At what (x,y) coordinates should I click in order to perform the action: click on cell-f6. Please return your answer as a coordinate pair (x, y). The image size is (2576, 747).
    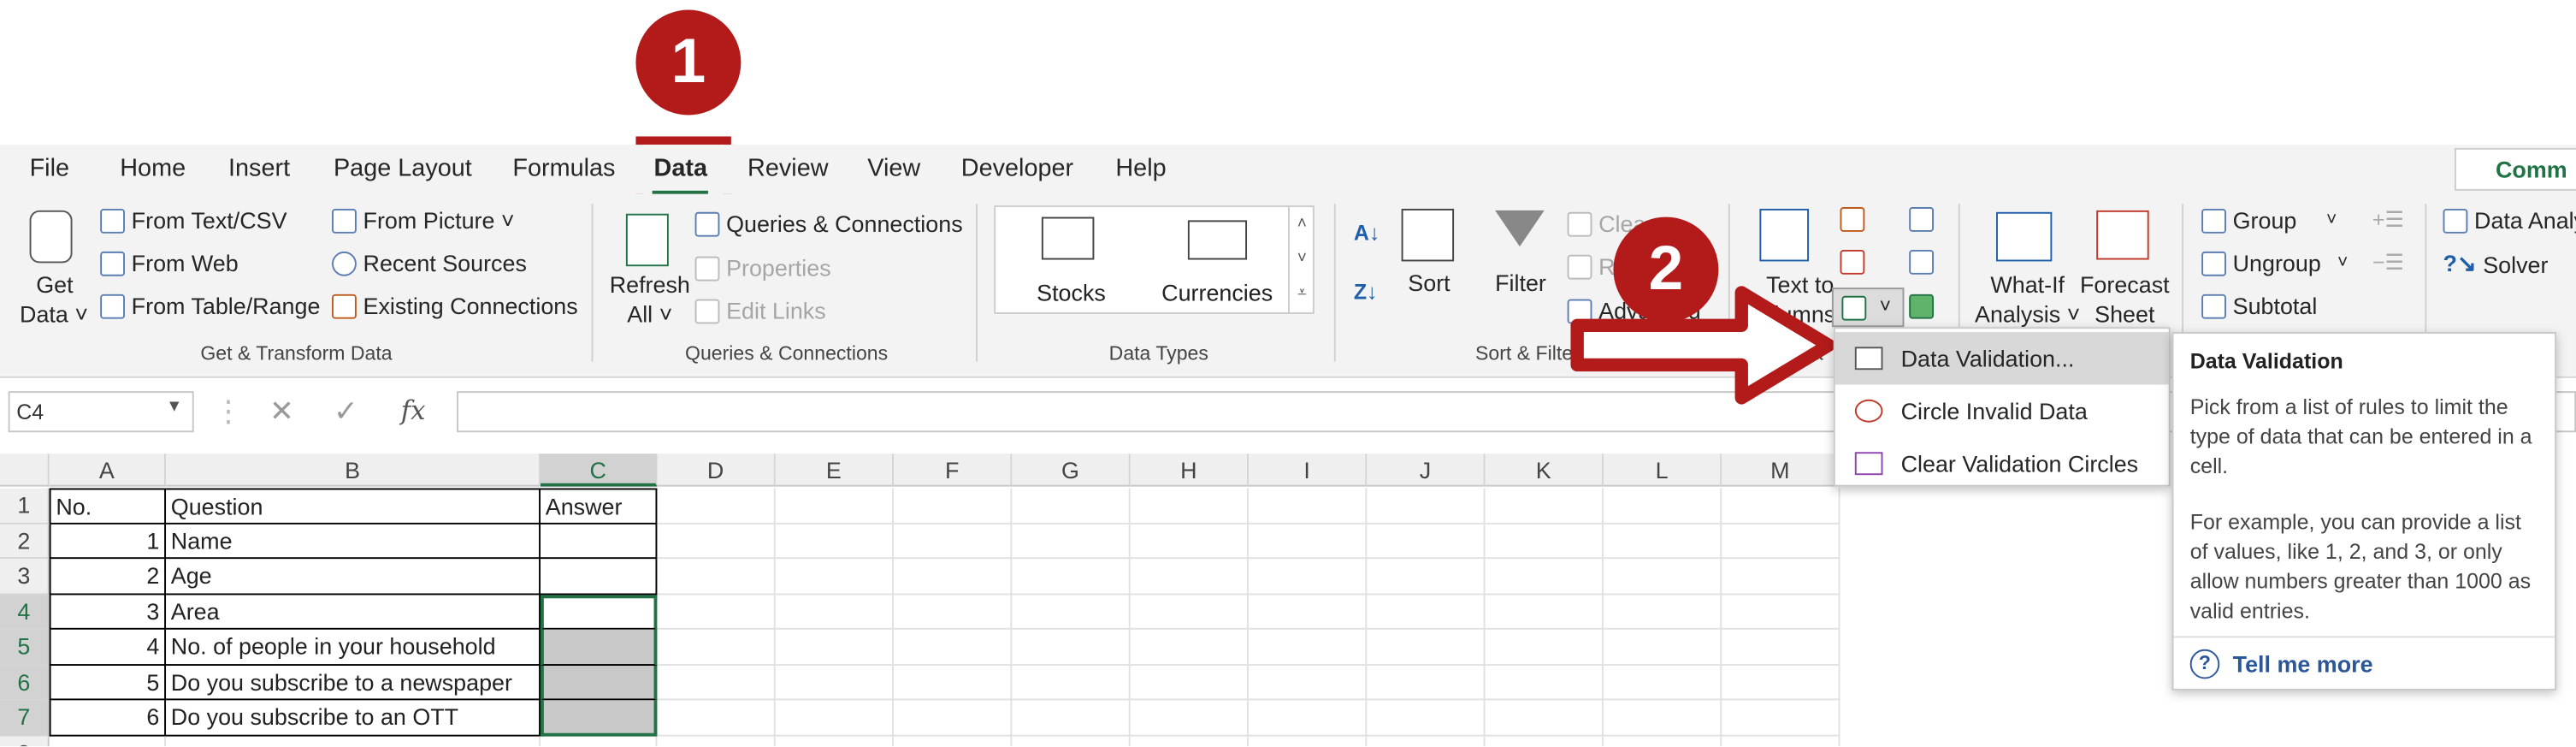
    Looking at the image, I should click on (954, 683).